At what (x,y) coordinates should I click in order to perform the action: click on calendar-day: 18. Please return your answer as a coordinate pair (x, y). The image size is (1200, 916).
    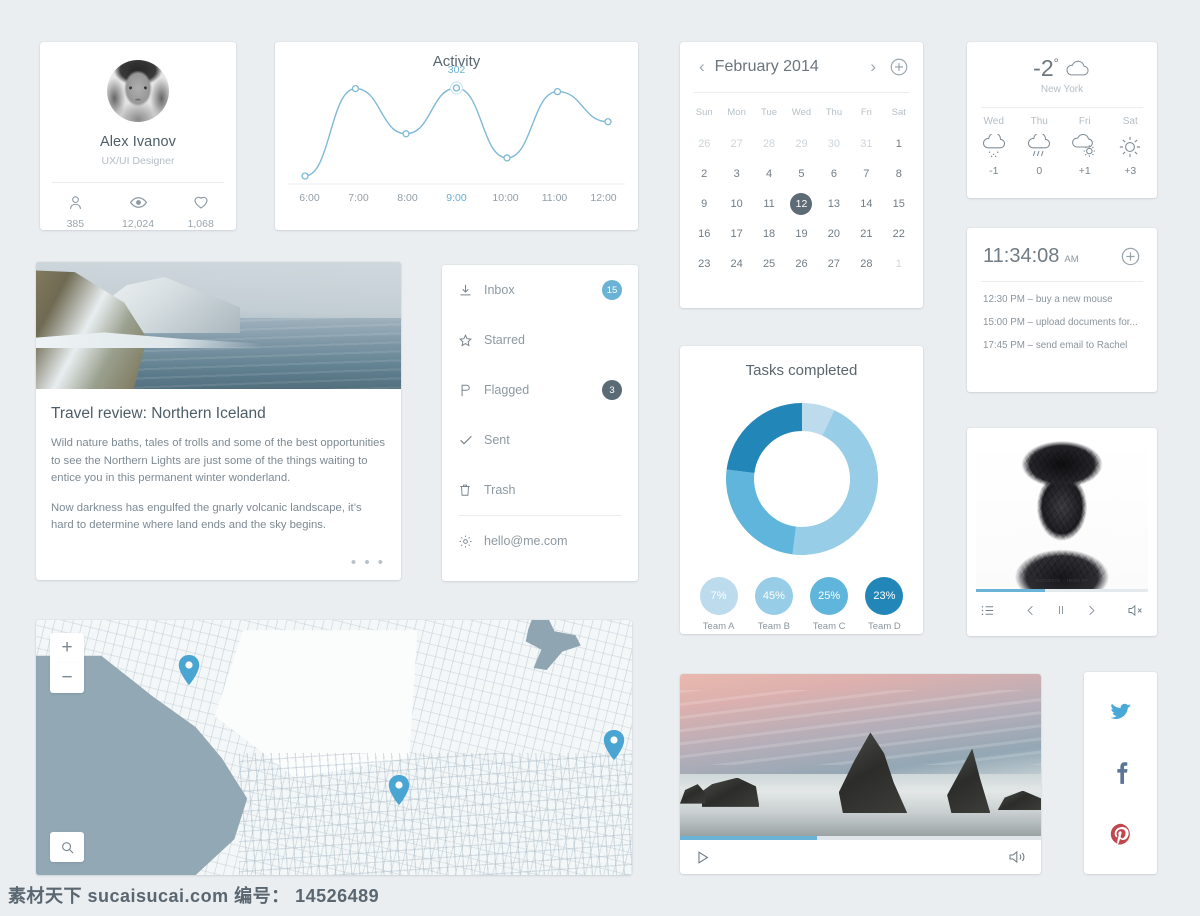
    Looking at the image, I should click on (769, 234).